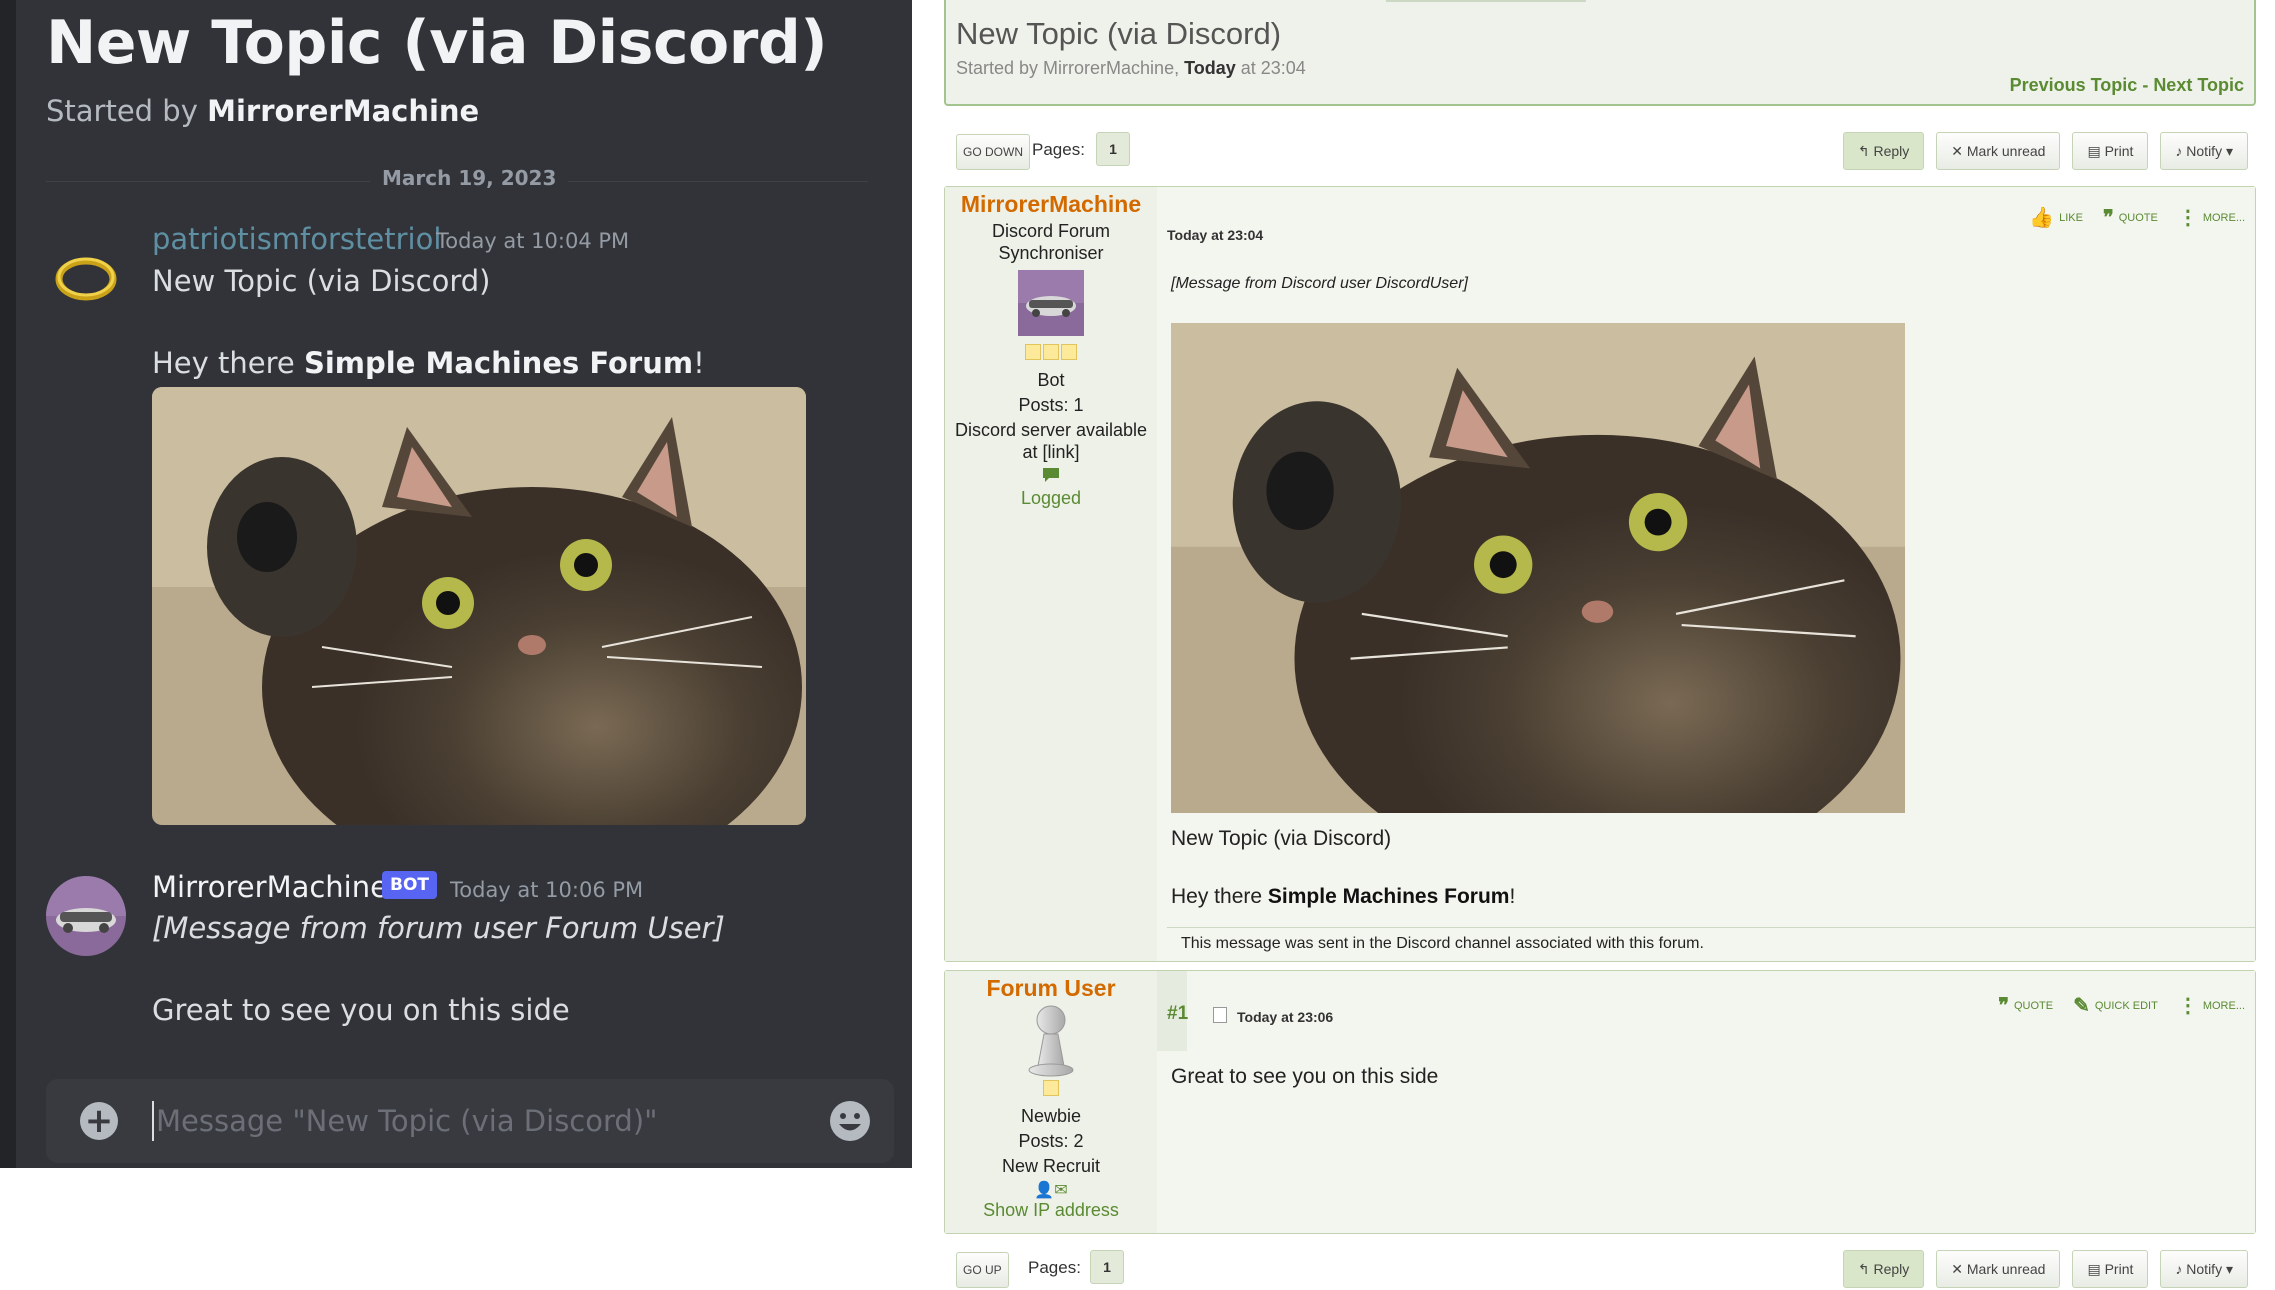 The image size is (2275, 1290). What do you see at coordinates (1051, 204) in the screenshot?
I see `post-author-name: MirrorerMachine` at bounding box center [1051, 204].